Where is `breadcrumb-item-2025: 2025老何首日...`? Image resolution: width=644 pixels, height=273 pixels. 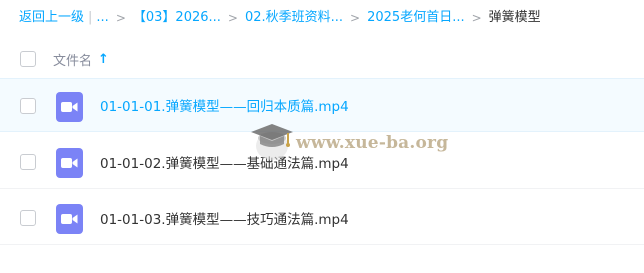 breadcrumb-item-2025: 2025老何首日... is located at coordinates (415, 18).